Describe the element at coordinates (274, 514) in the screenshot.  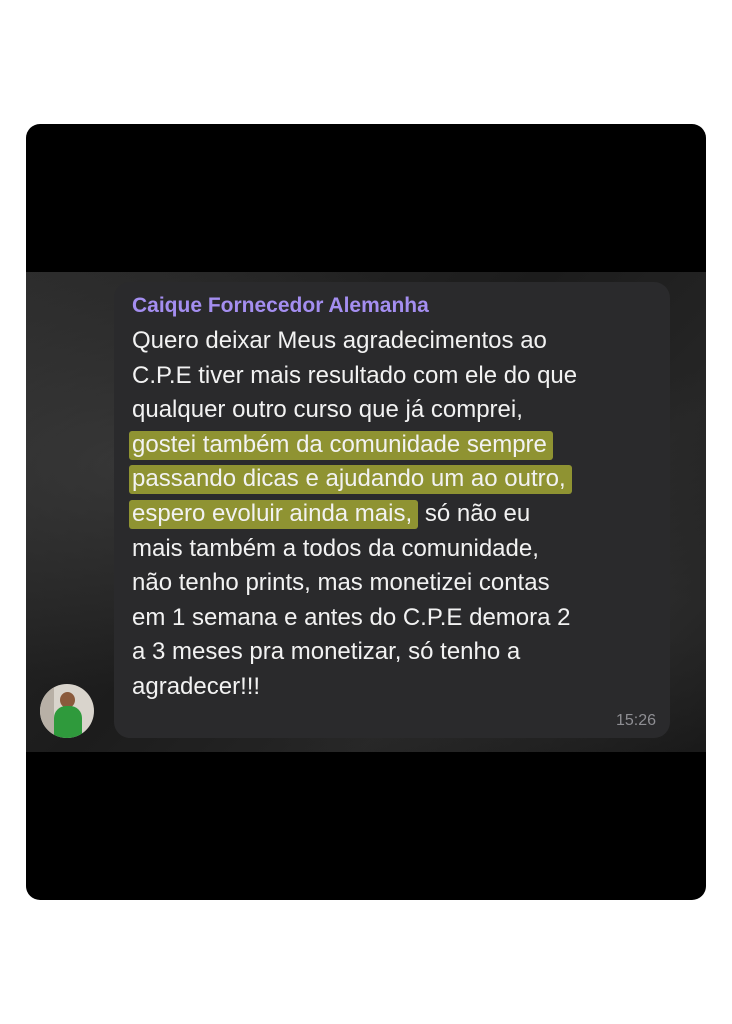
I see `highlighted-text: espero evoluir ainda mais,` at that location.